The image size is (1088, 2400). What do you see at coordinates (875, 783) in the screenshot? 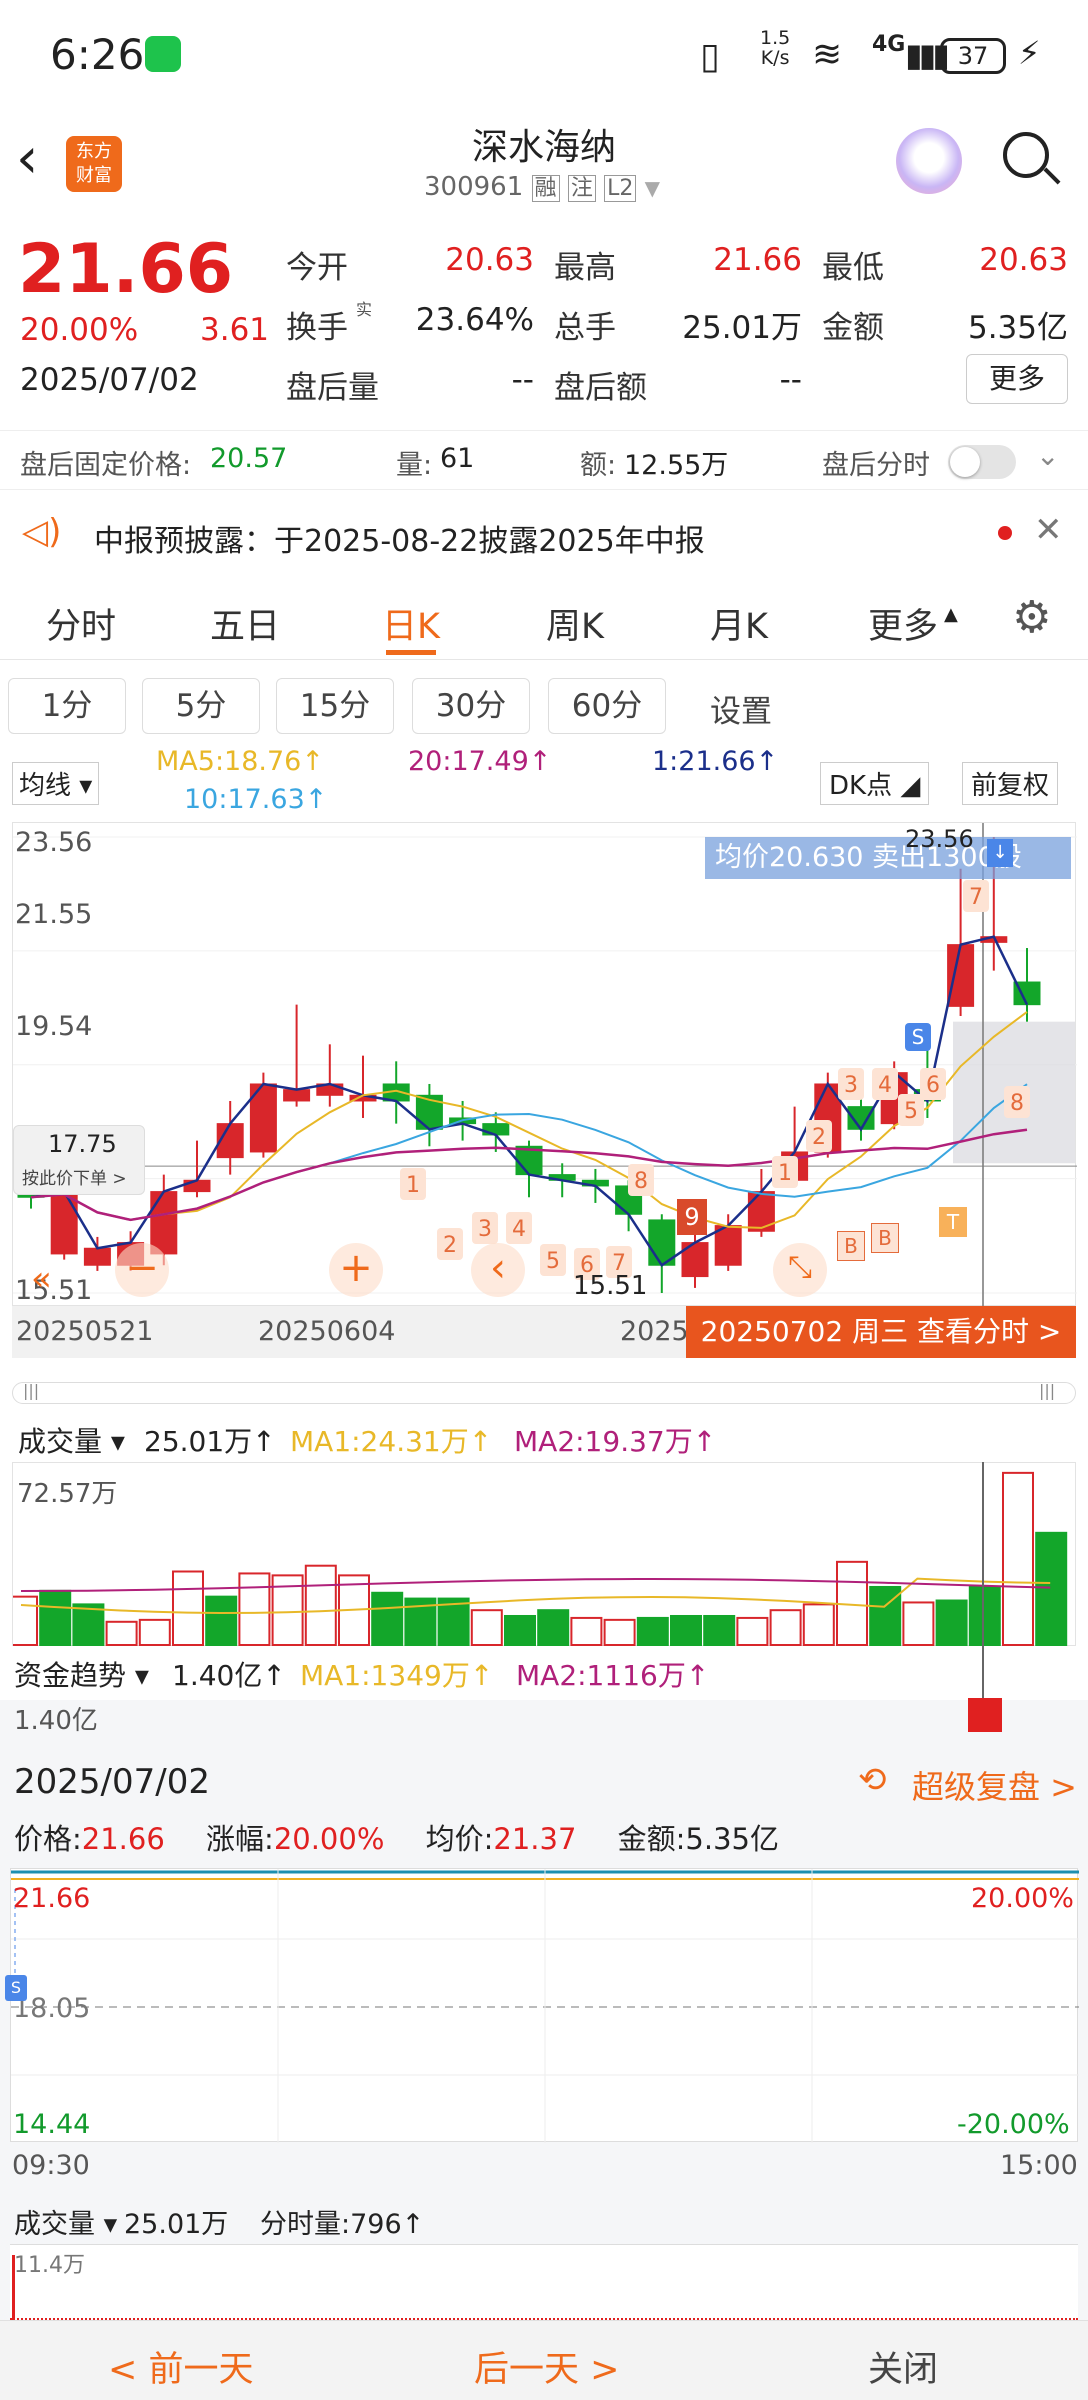
I see `dk-point-selector: DK点 ◢` at bounding box center [875, 783].